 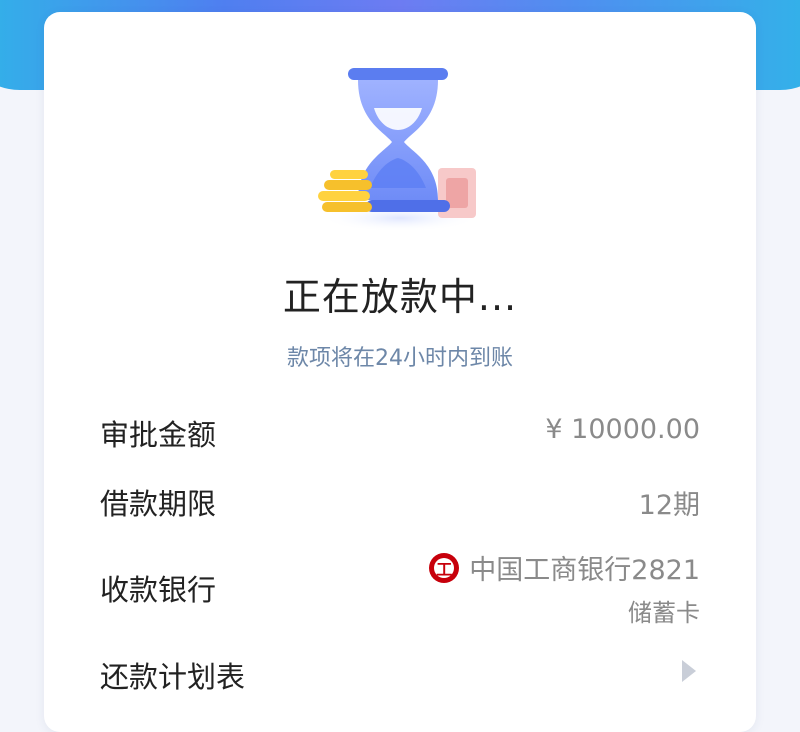 What do you see at coordinates (584, 570) in the screenshot?
I see `bank-name: 中国工商银行2821` at bounding box center [584, 570].